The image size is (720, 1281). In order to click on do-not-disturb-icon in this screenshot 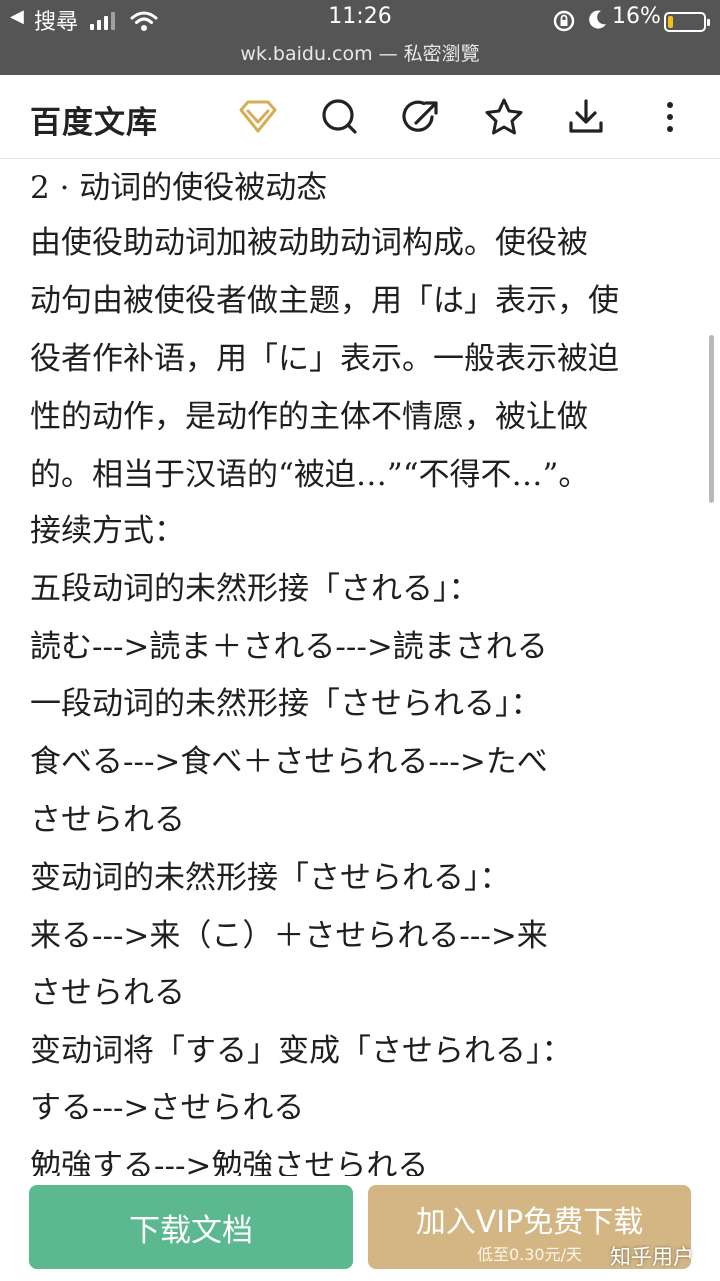, I will do `click(597, 19)`.